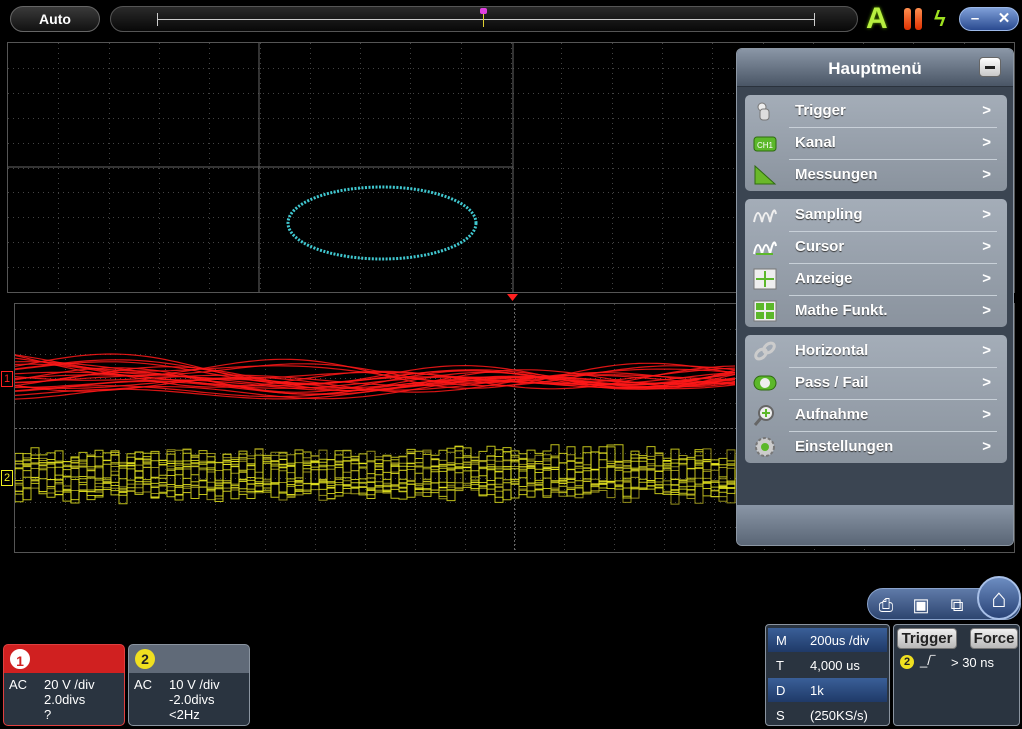 The image size is (1022, 729). I want to click on menu-item-sampling: Sampling >, so click(876, 215).